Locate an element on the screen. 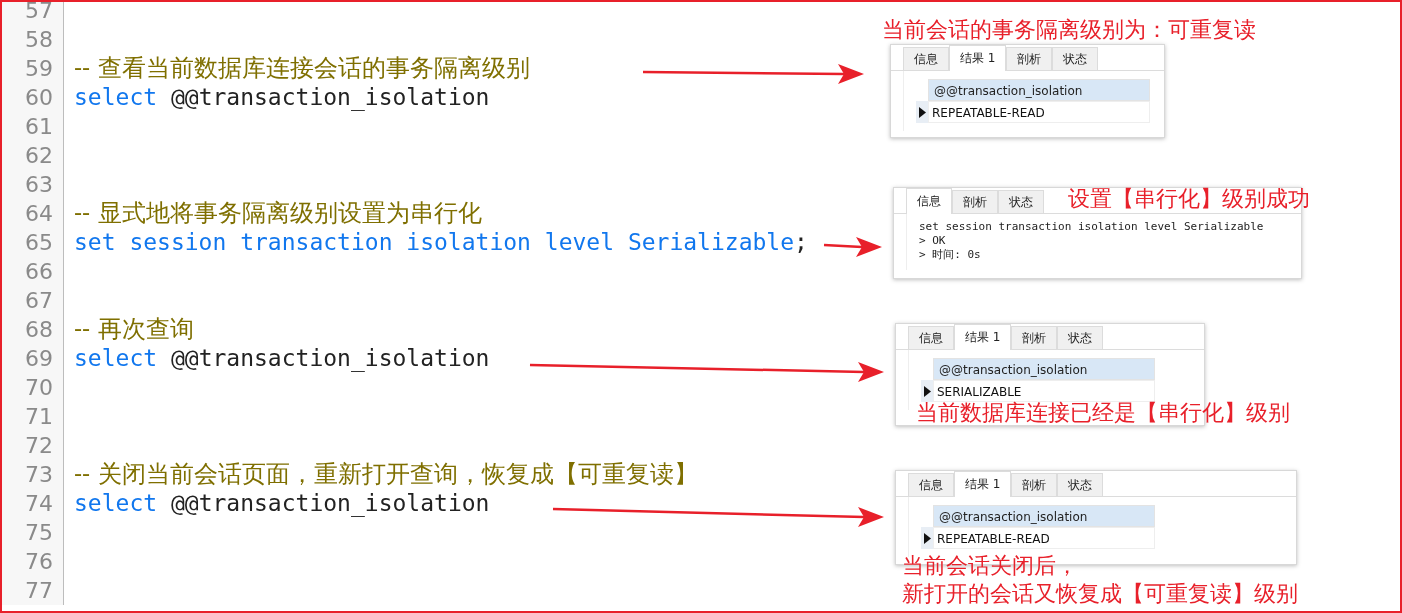  line-number: 64 is located at coordinates (33, 213).